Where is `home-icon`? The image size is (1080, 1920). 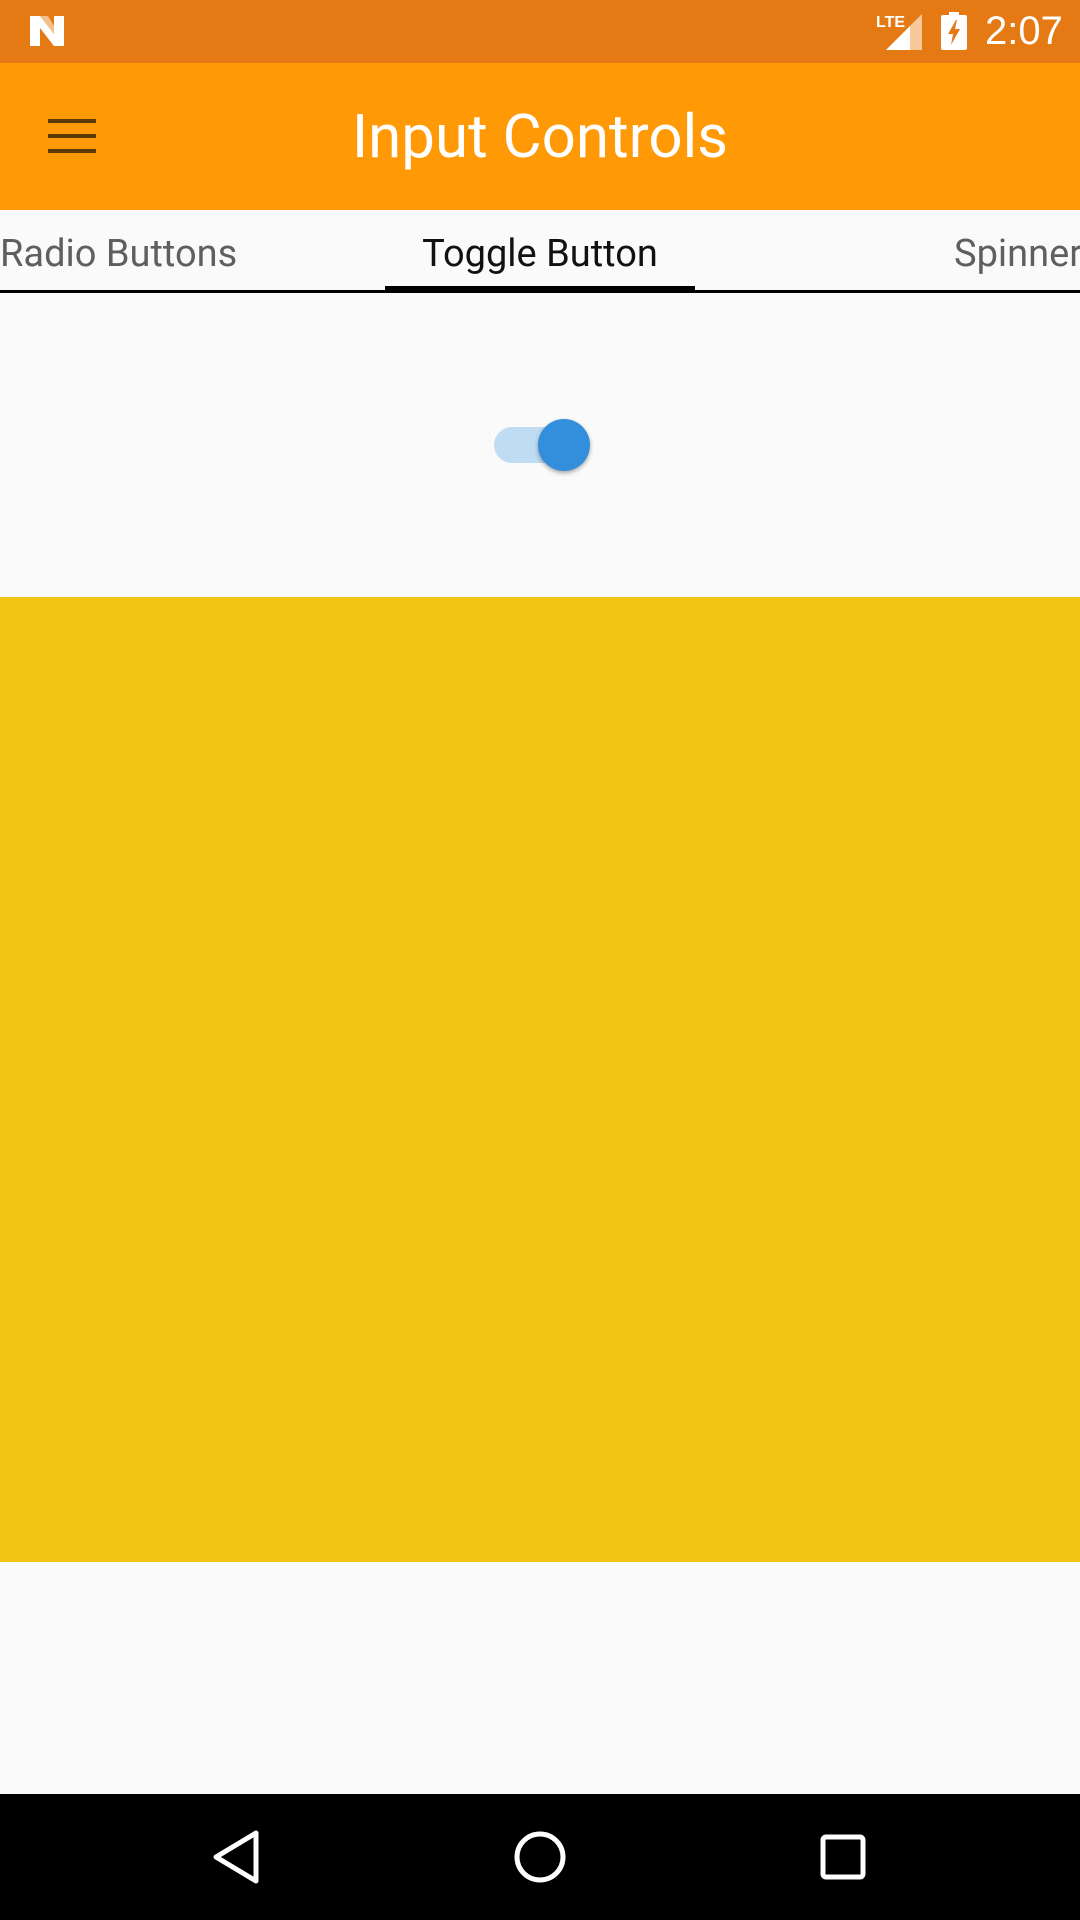 home-icon is located at coordinates (540, 1857).